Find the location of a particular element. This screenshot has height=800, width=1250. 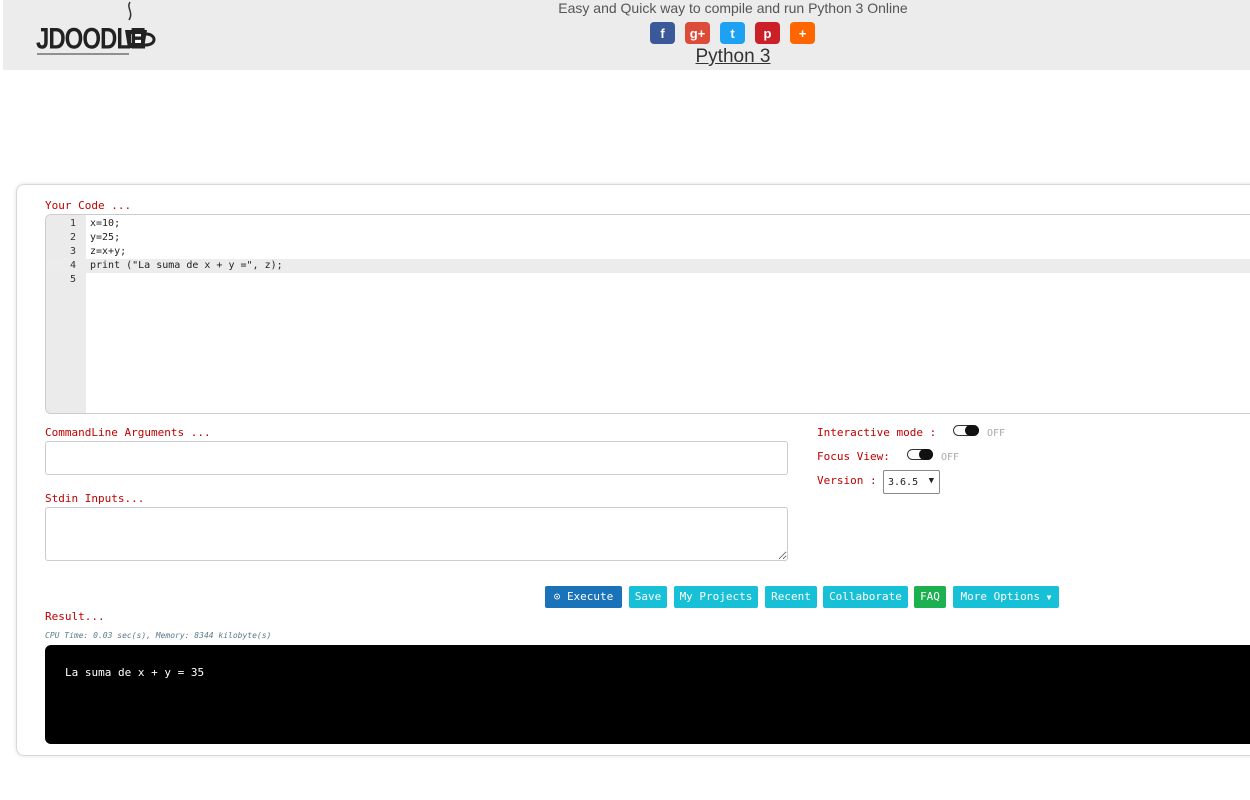

code-line: 2 y=25; is located at coordinates (648, 238).